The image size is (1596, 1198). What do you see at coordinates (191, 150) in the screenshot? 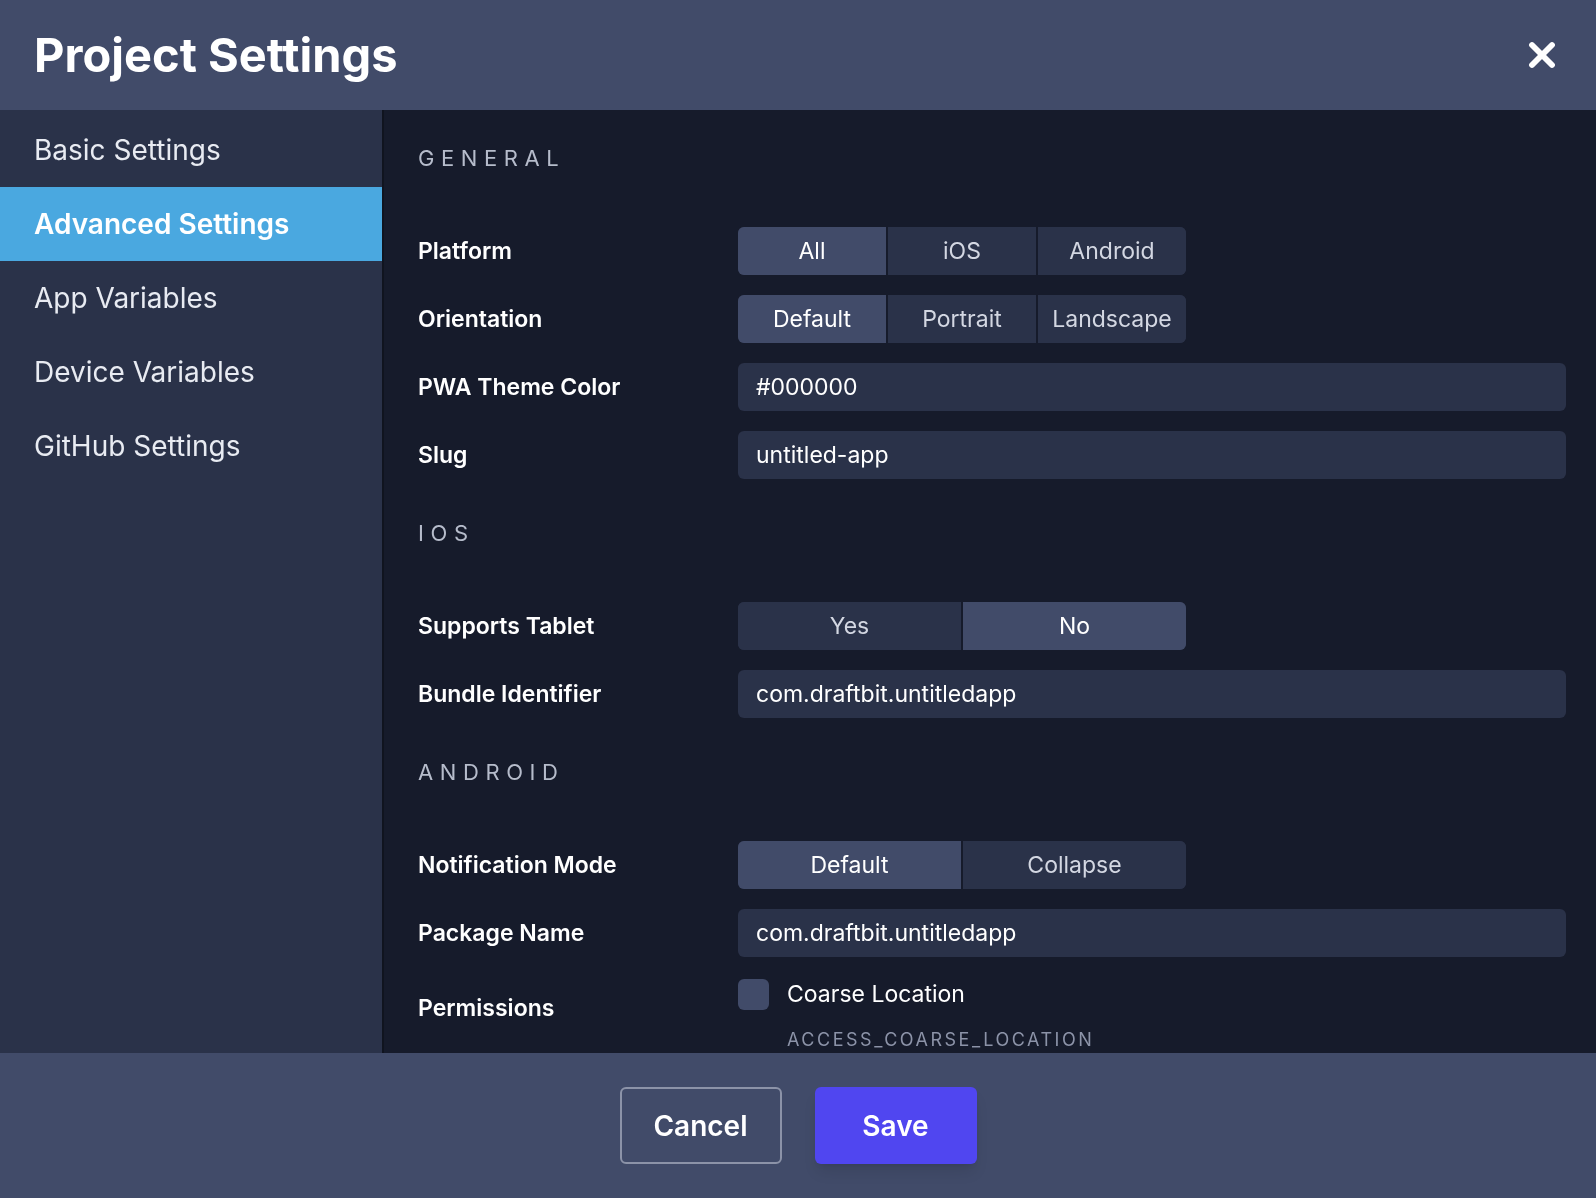
I see `sidebar-item: Basic Settings` at bounding box center [191, 150].